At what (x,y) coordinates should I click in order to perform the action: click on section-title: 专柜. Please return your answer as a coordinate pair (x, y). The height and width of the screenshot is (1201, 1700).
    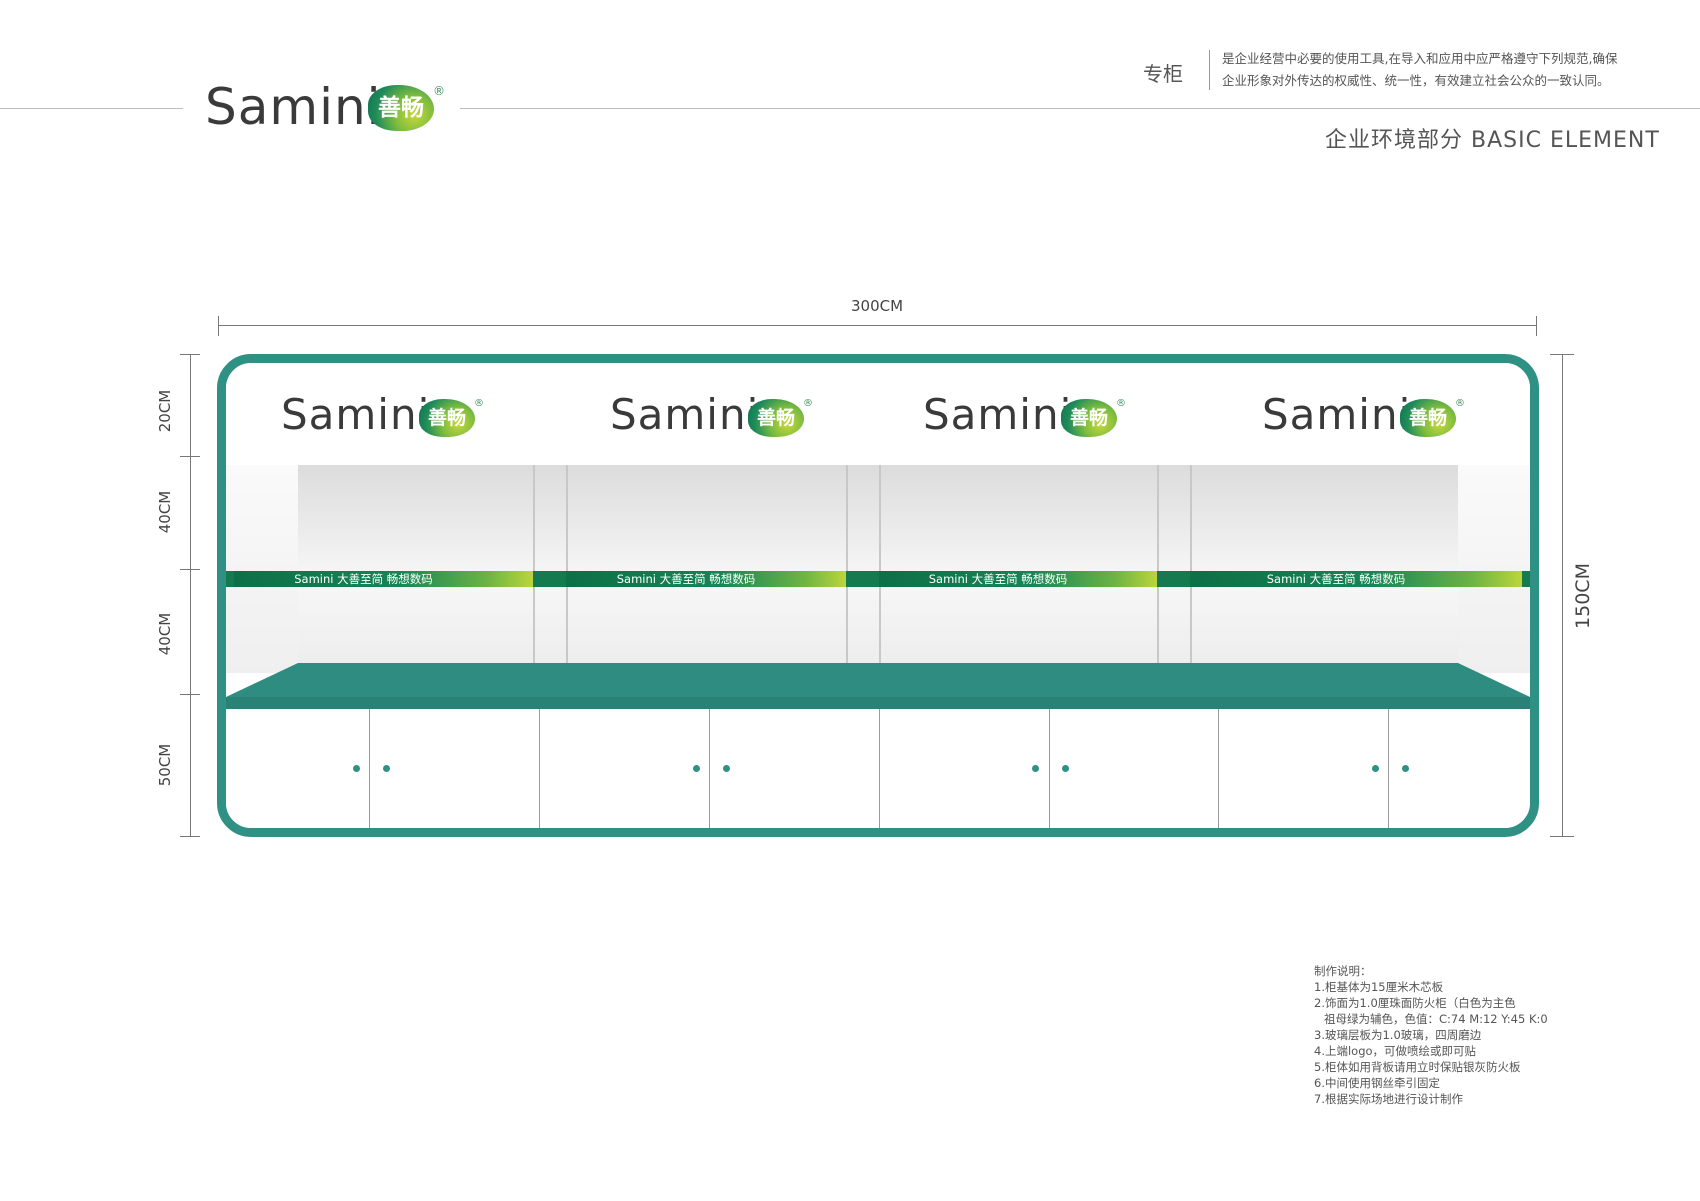
    Looking at the image, I should click on (1163, 74).